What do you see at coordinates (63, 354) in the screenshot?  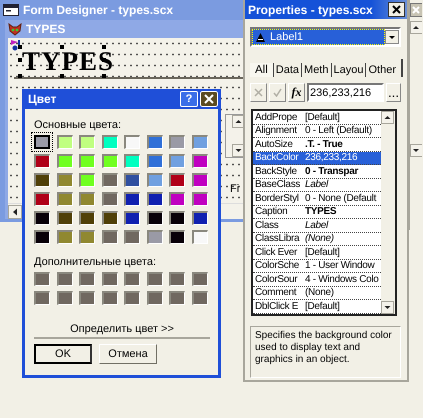 I see `ok-button: OK` at bounding box center [63, 354].